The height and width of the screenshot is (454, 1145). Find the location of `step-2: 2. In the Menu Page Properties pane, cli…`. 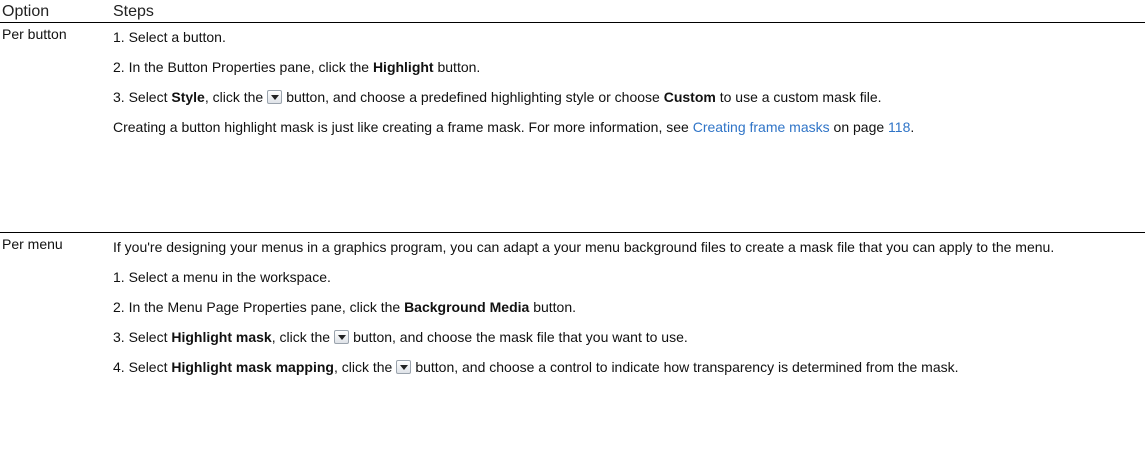

step-2: 2. In the Menu Page Properties pane, cli… is located at coordinates (345, 307).